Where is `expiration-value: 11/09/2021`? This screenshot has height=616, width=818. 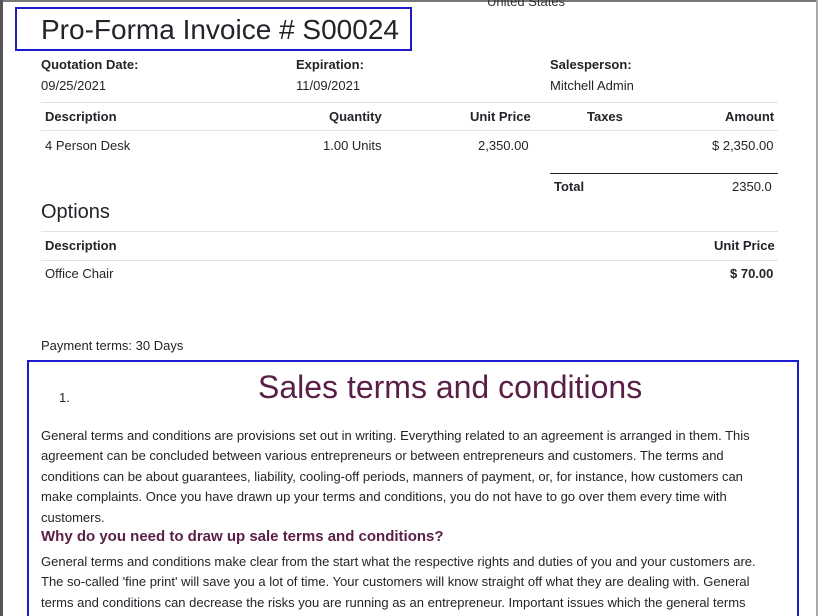
expiration-value: 11/09/2021 is located at coordinates (328, 85).